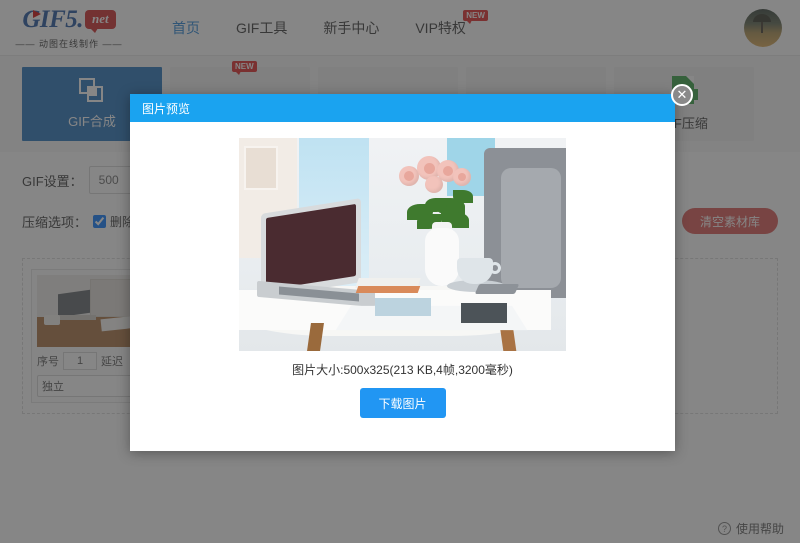 The width and height of the screenshot is (800, 543). What do you see at coordinates (682, 95) in the screenshot?
I see `close-icon: ✕` at bounding box center [682, 95].